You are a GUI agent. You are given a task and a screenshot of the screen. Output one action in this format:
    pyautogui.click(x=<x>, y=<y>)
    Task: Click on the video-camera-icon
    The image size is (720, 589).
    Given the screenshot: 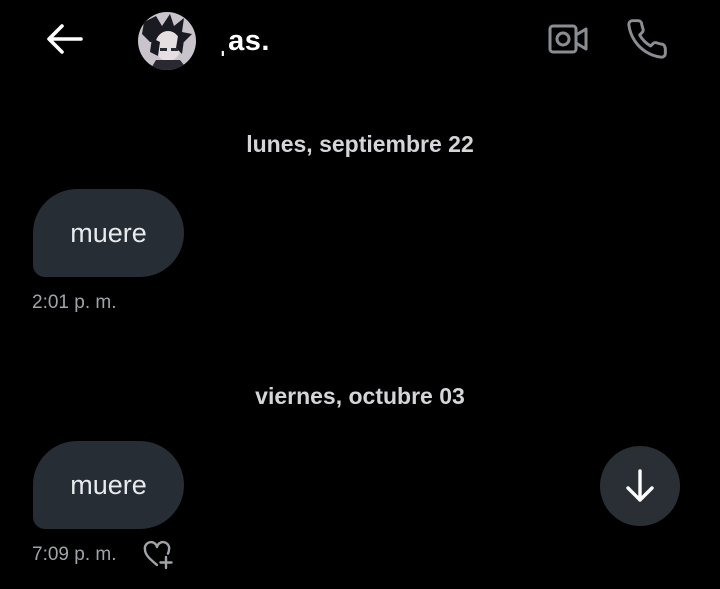 What is the action you would take?
    pyautogui.click(x=568, y=39)
    